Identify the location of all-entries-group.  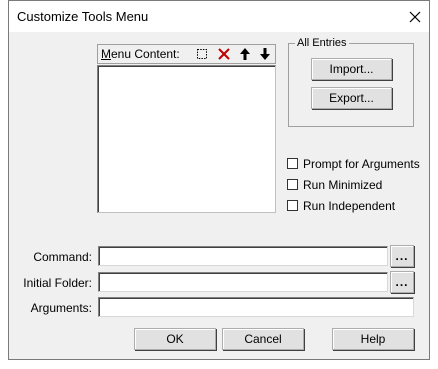
(351, 85).